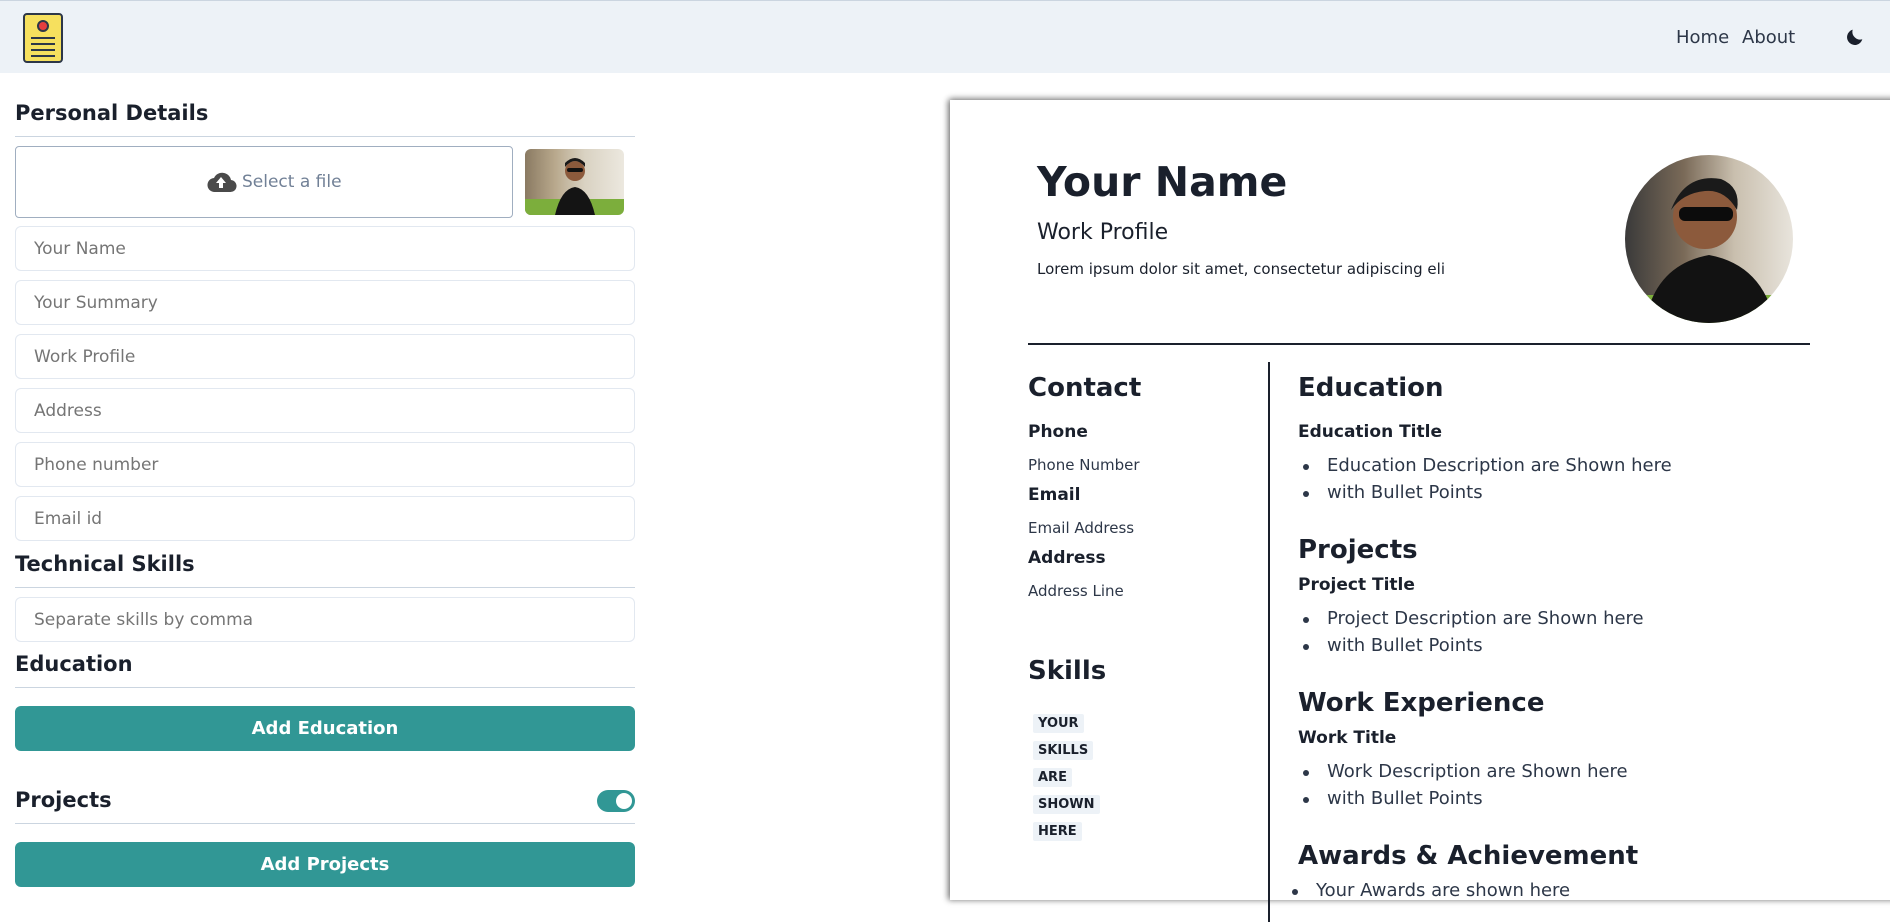 The height and width of the screenshot is (922, 1890). What do you see at coordinates (292, 182) in the screenshot?
I see `file-upload-label: Select a file` at bounding box center [292, 182].